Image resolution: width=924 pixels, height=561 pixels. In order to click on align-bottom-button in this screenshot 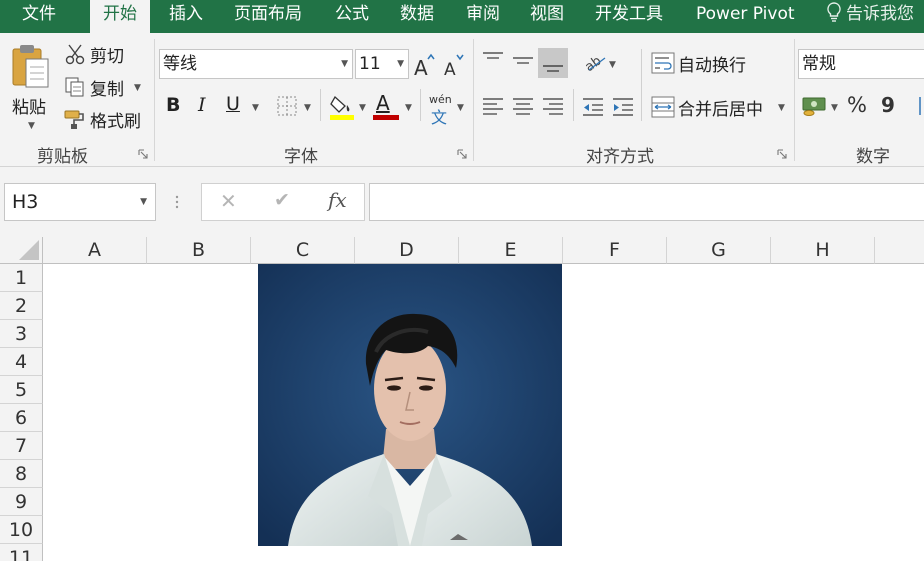, I will do `click(553, 63)`.